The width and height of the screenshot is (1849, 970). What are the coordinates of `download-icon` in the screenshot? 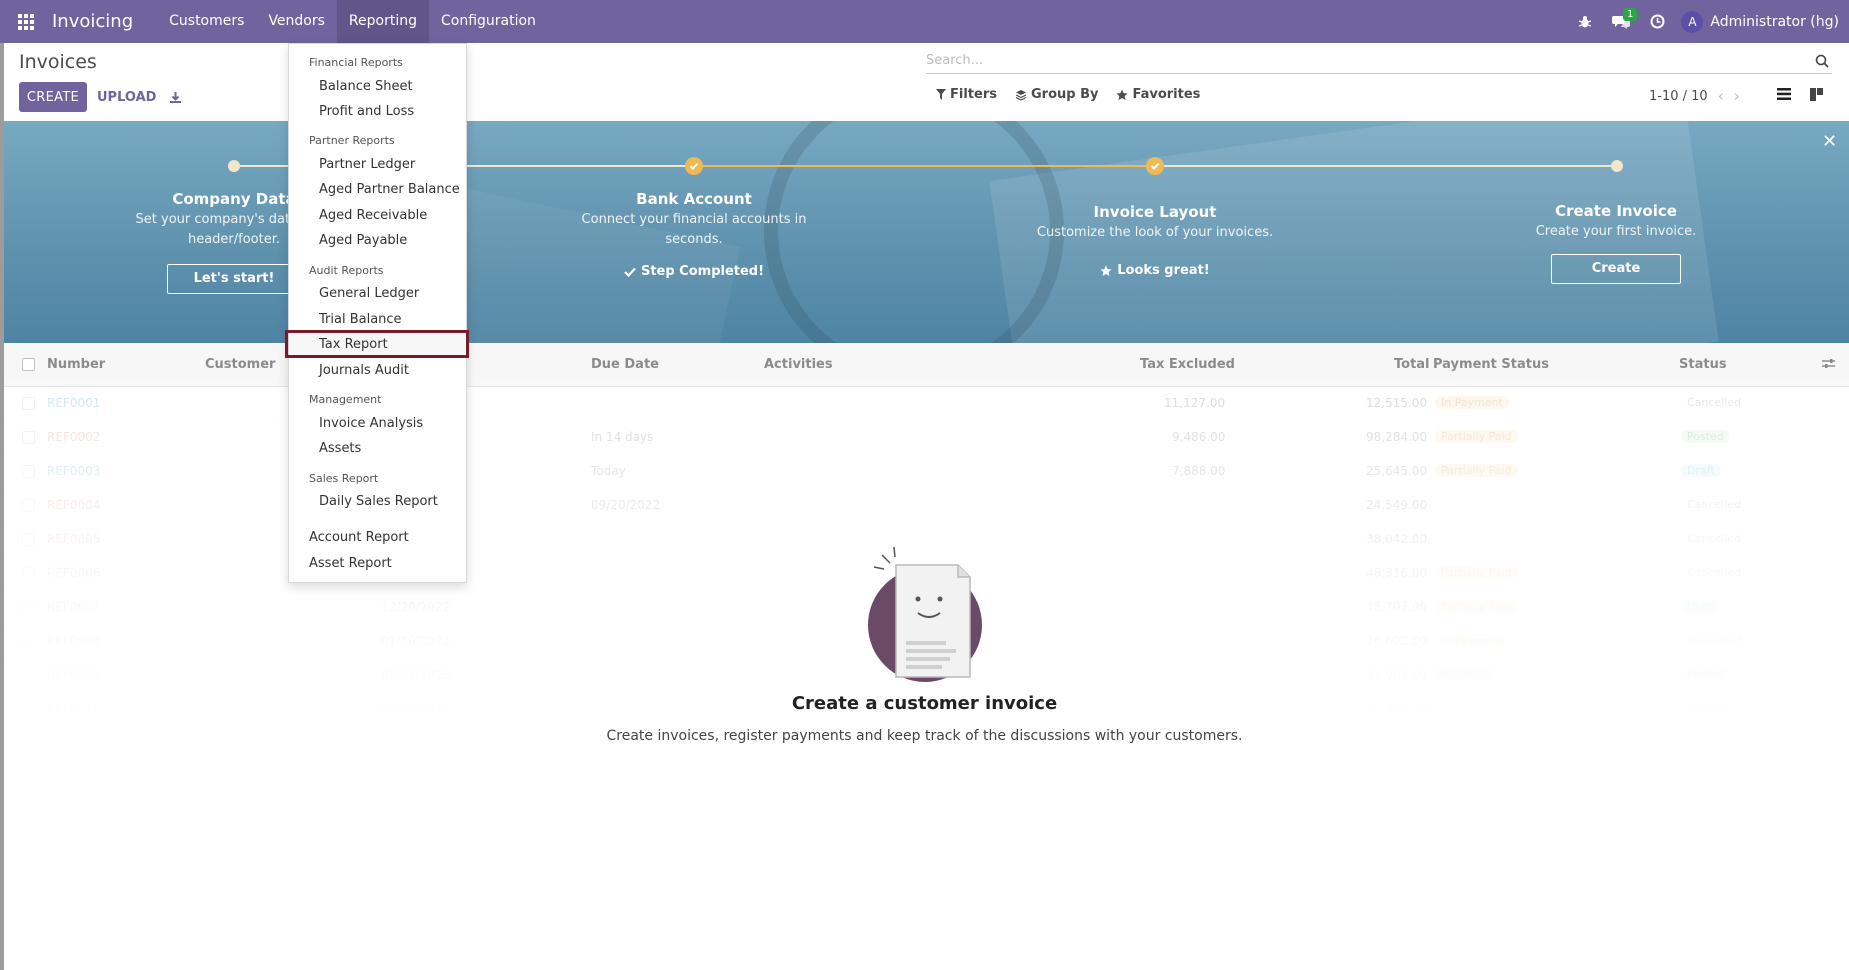 It's located at (175, 97).